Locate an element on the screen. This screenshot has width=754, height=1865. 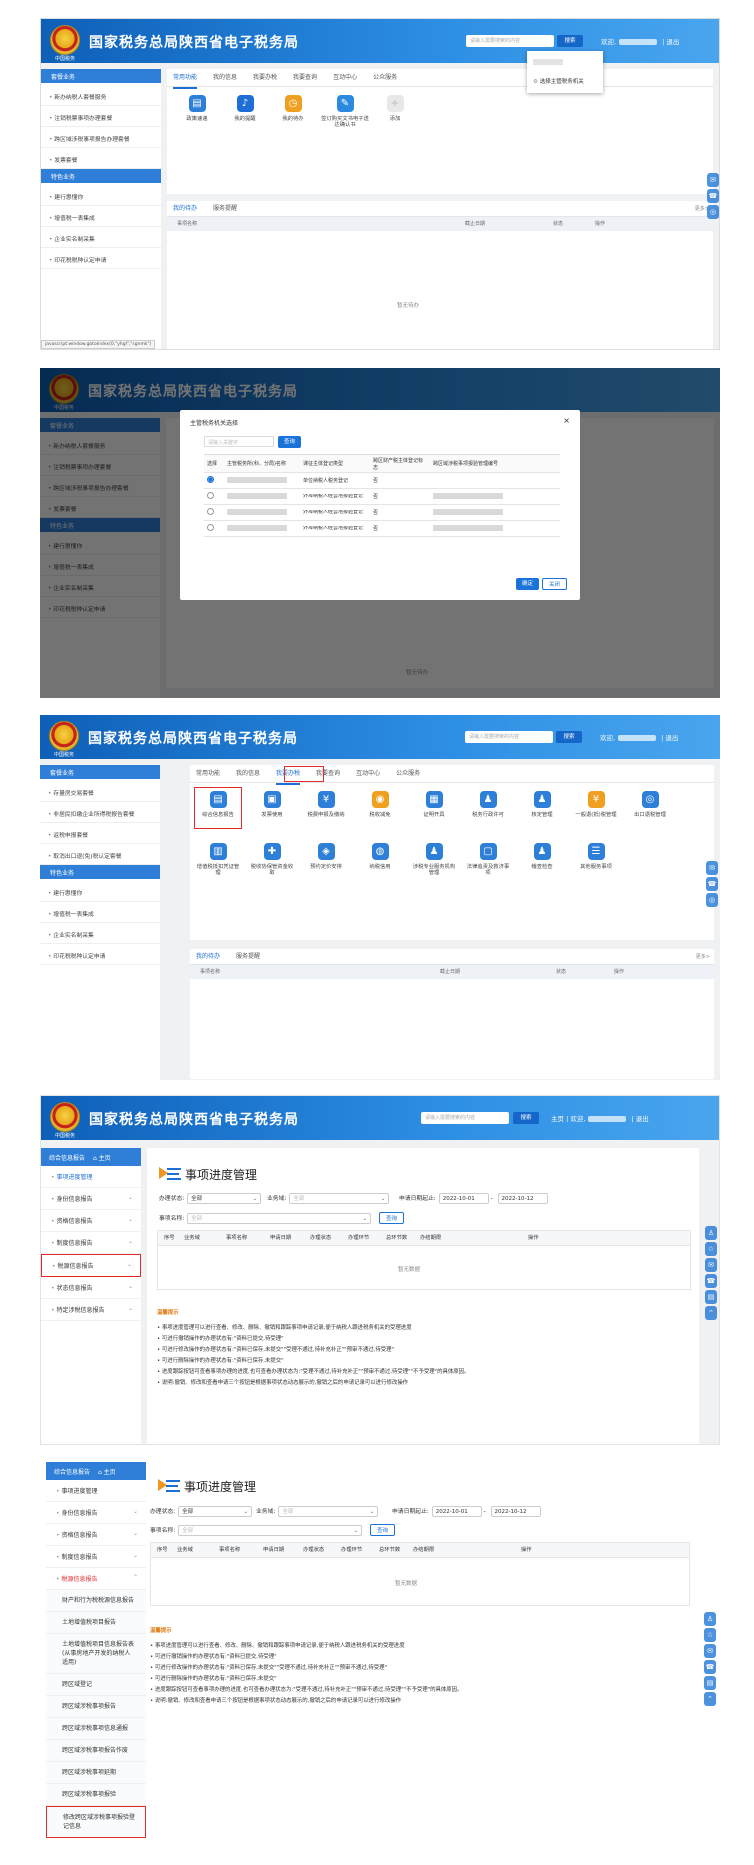
policy-express-tile: ▤ 政策速递 is located at coordinates (197, 108).